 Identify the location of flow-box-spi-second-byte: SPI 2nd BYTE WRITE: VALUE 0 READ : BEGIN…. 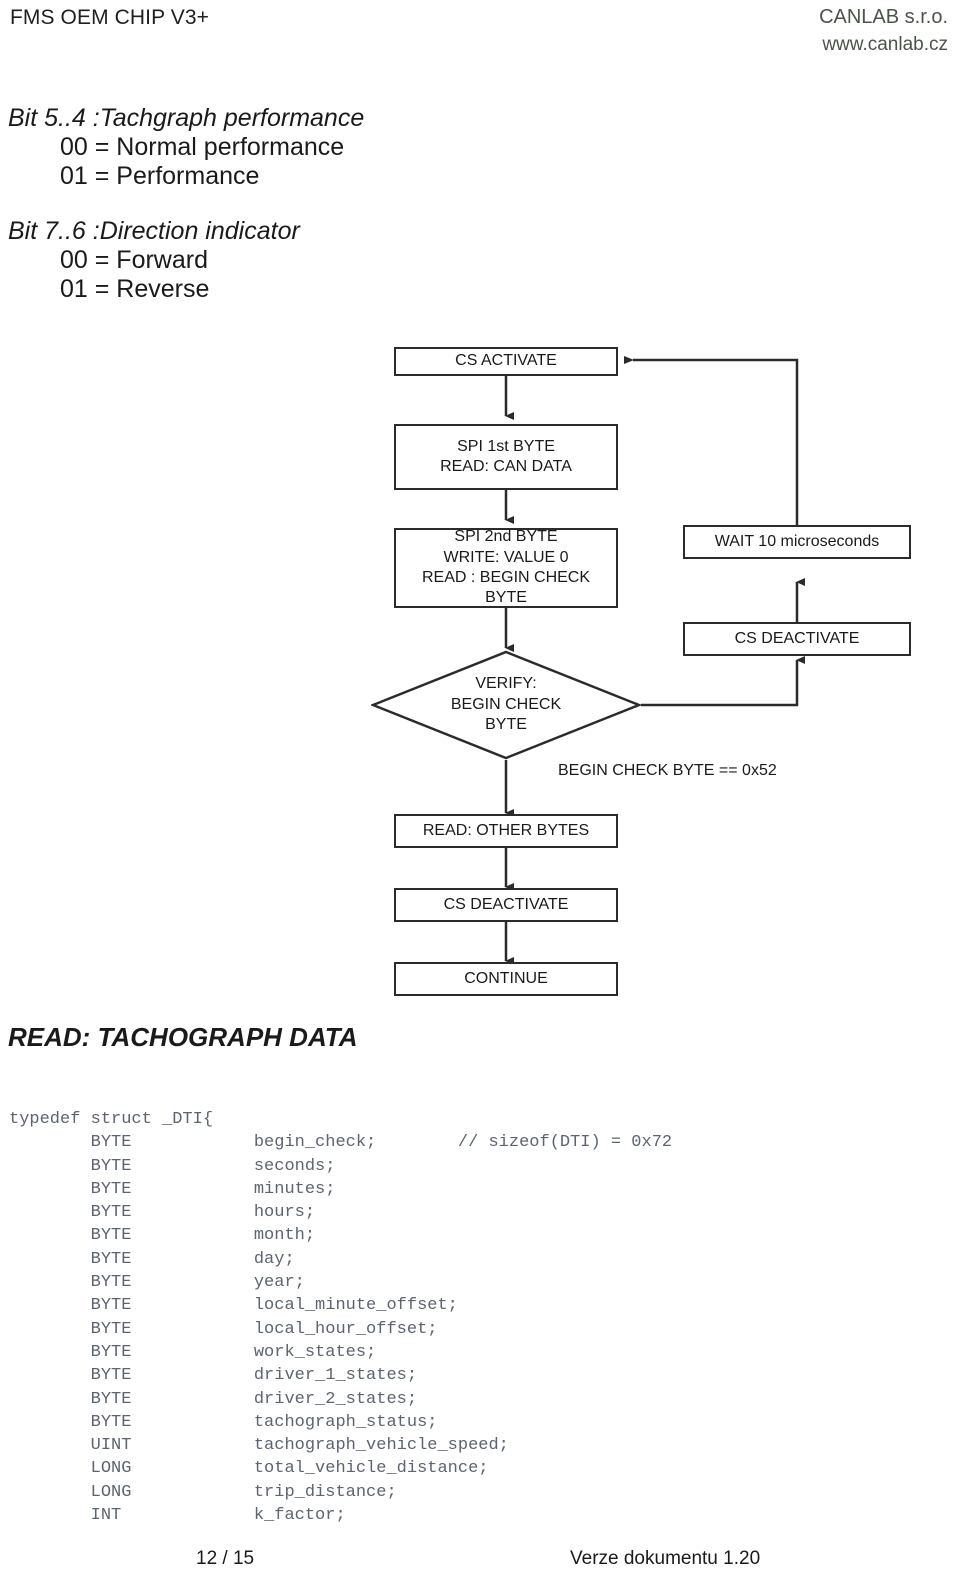
(506, 568).